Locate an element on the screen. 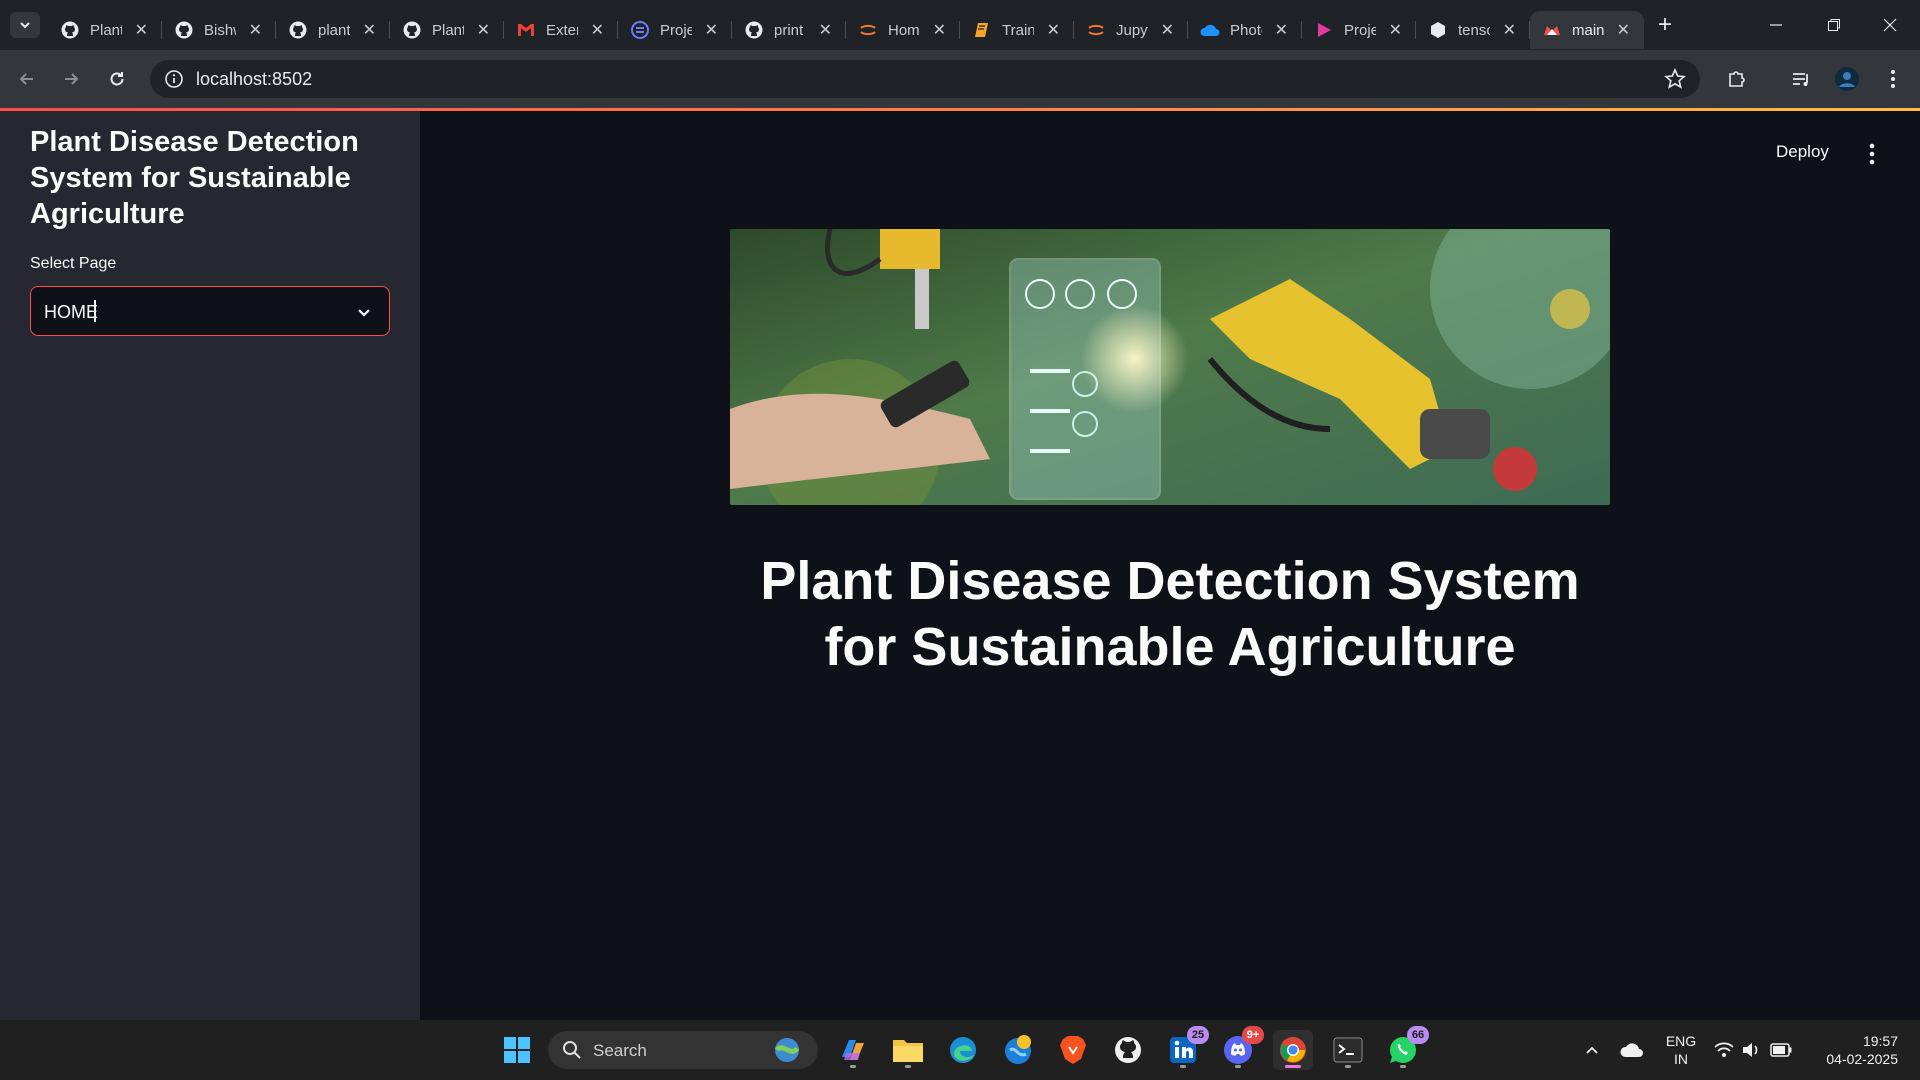 The height and width of the screenshot is (1080, 1920). taskbar-weather is located at coordinates (1018, 1050).